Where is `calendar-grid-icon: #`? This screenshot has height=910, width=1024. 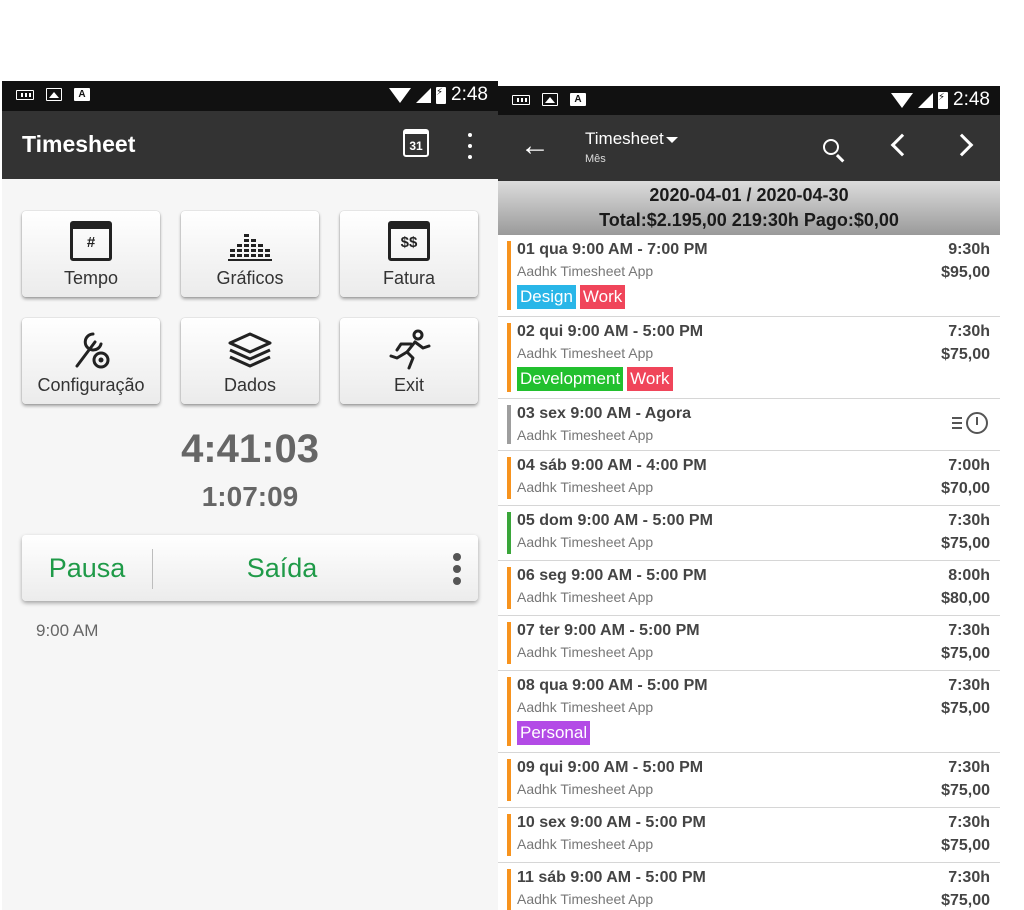
calendar-grid-icon: # is located at coordinates (91, 241).